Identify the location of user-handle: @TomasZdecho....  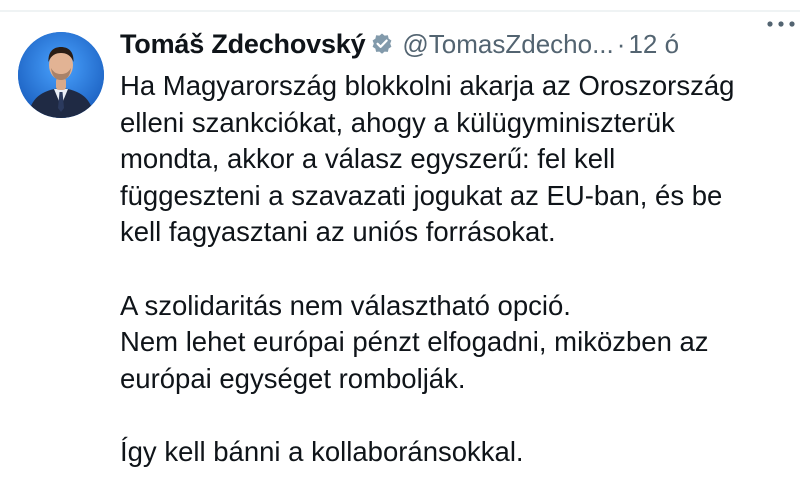
(507, 44).